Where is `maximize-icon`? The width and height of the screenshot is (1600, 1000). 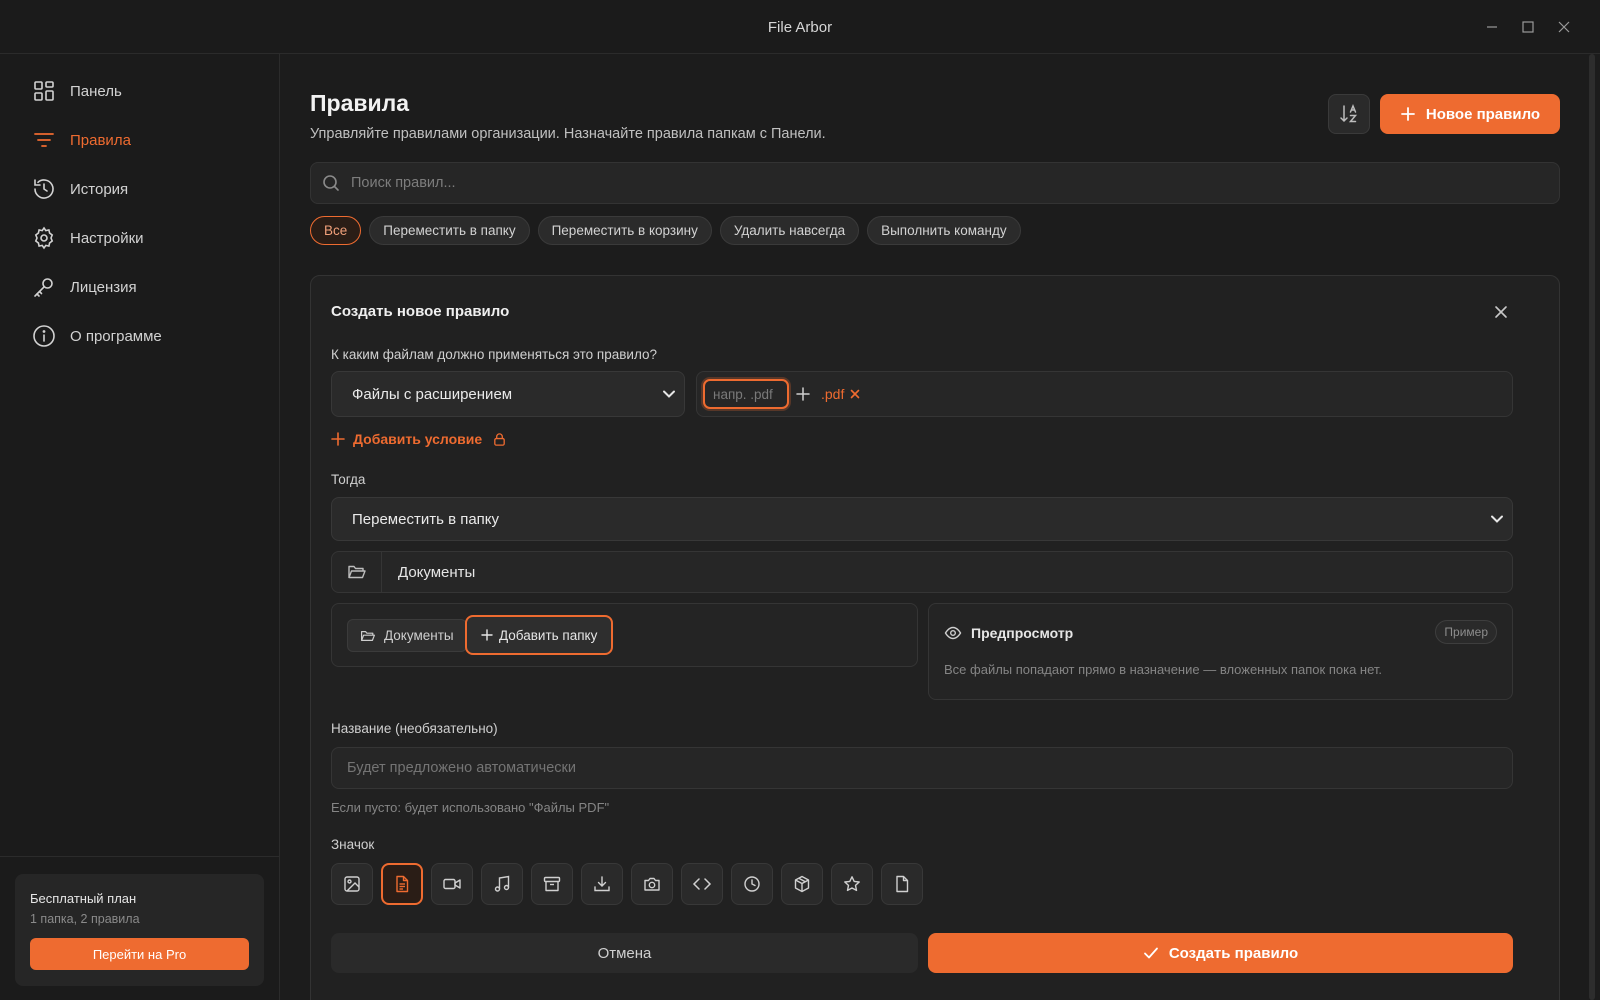 maximize-icon is located at coordinates (1528, 27).